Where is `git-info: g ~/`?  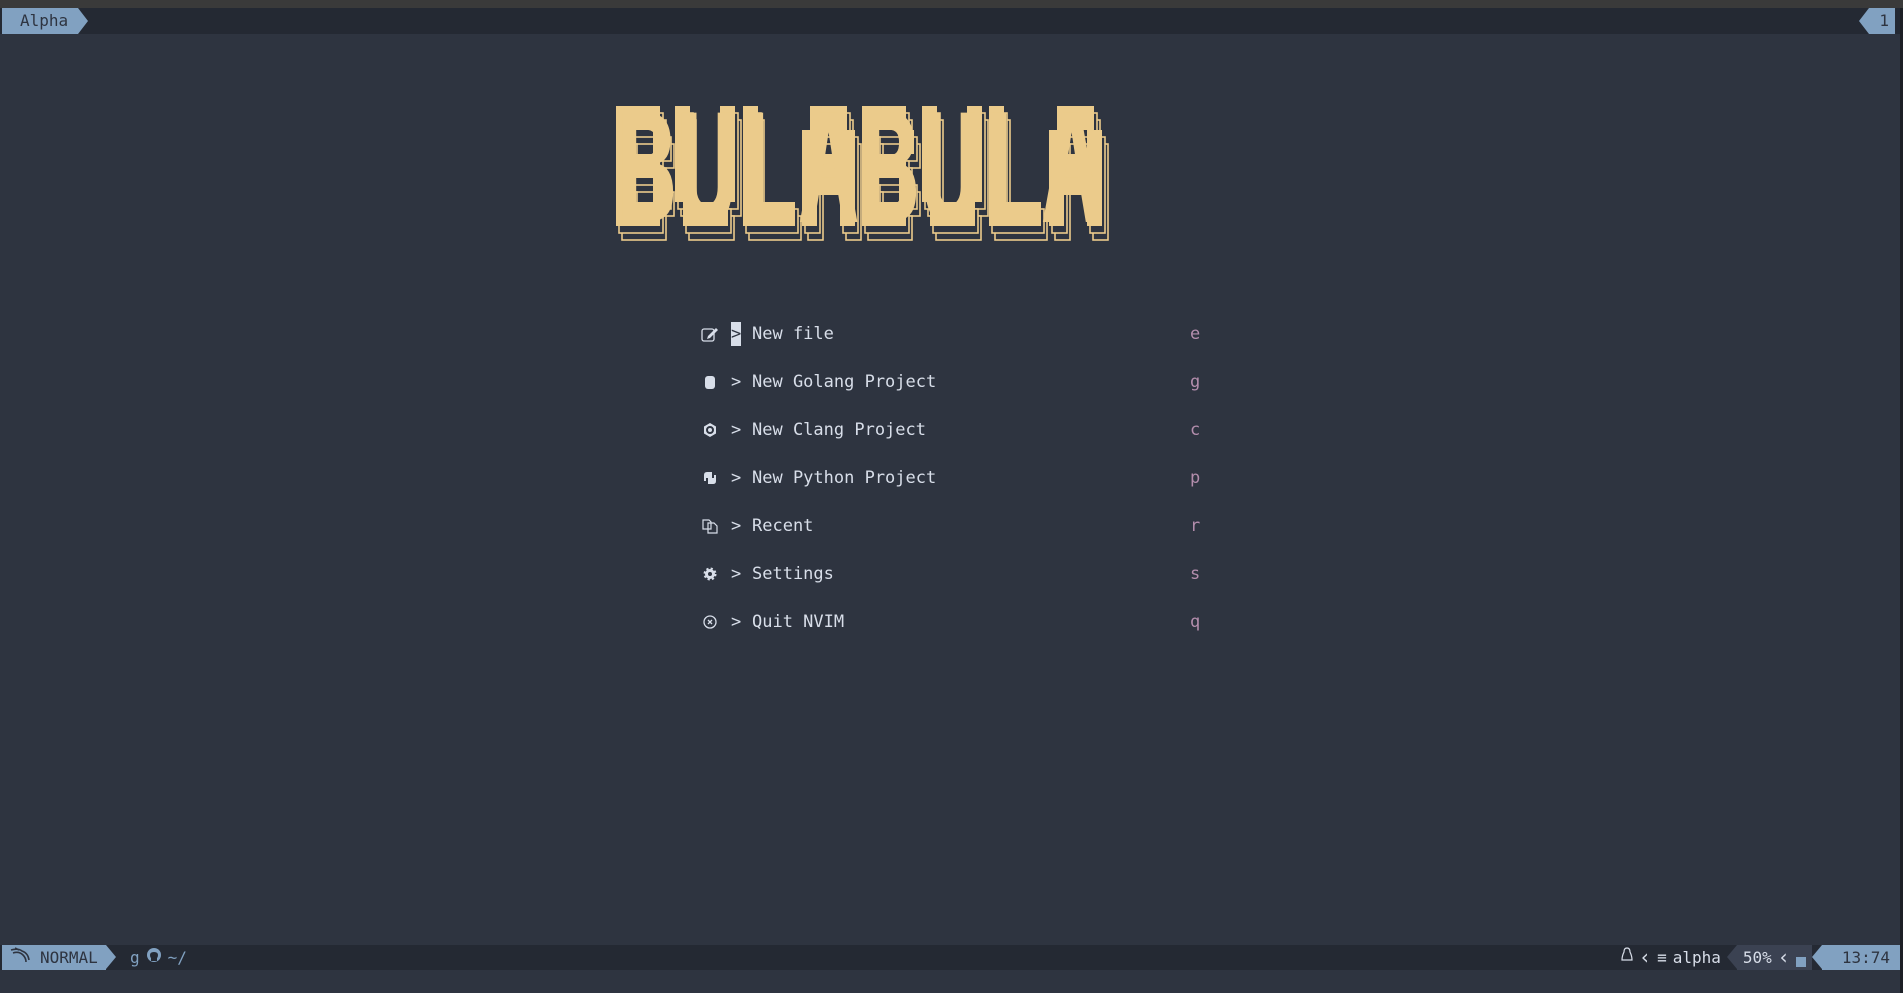
git-info: g ~/ is located at coordinates (158, 957).